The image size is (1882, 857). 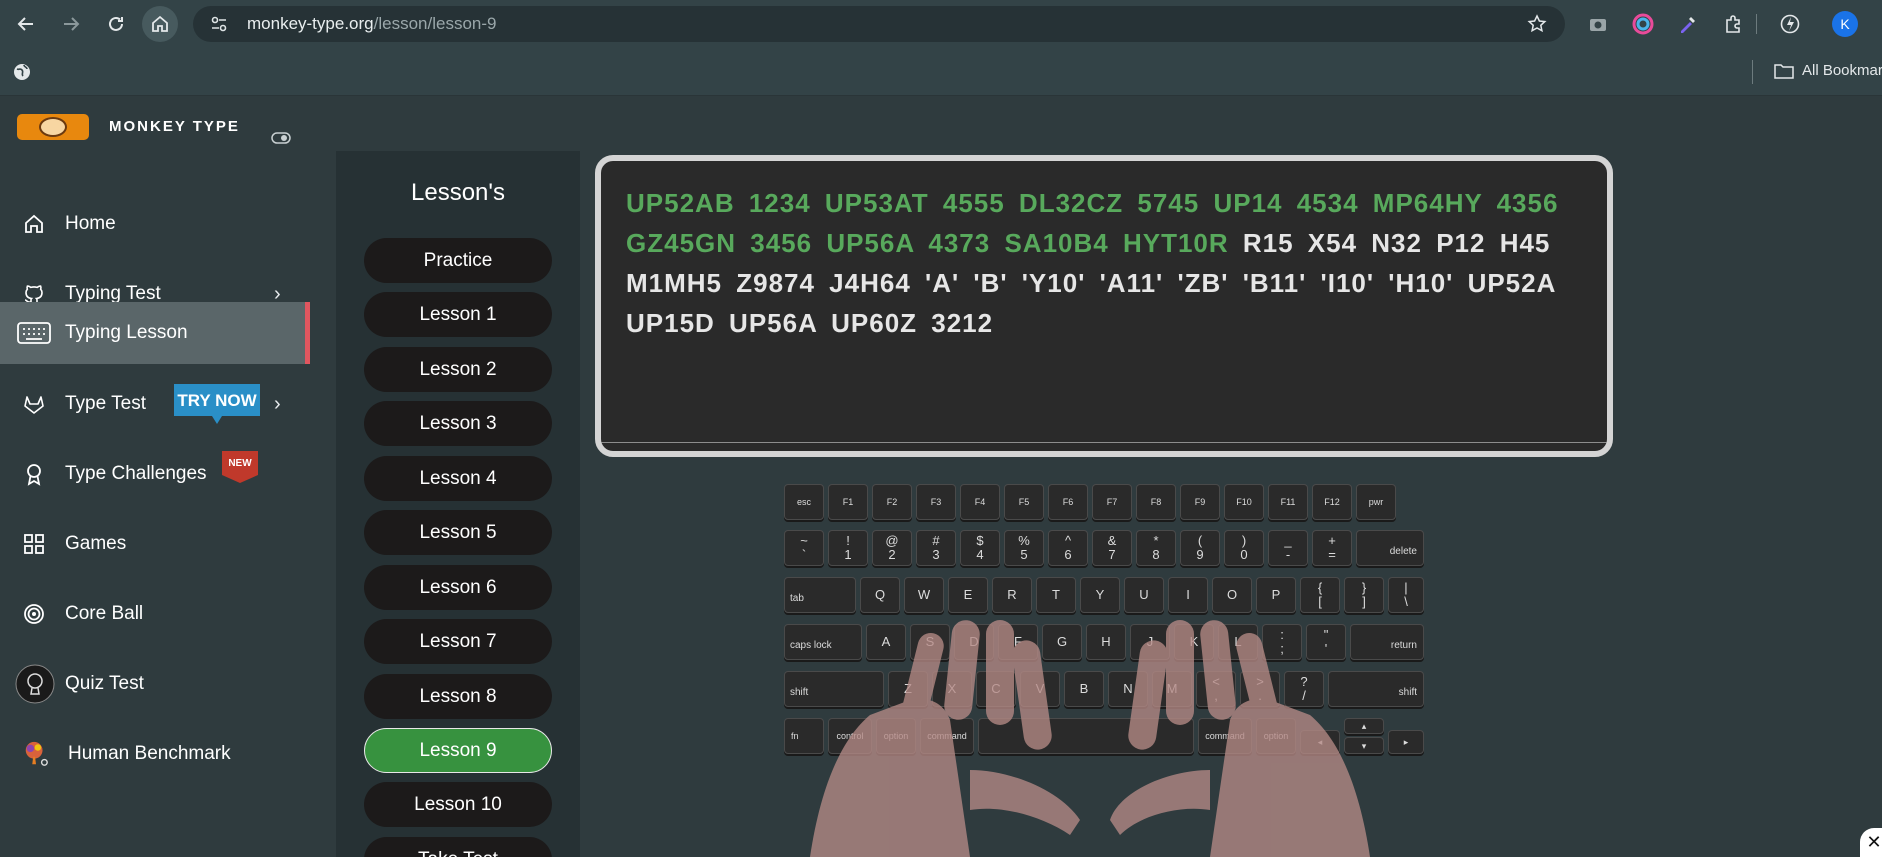 What do you see at coordinates (1376, 502) in the screenshot?
I see `key-pwr: pwr` at bounding box center [1376, 502].